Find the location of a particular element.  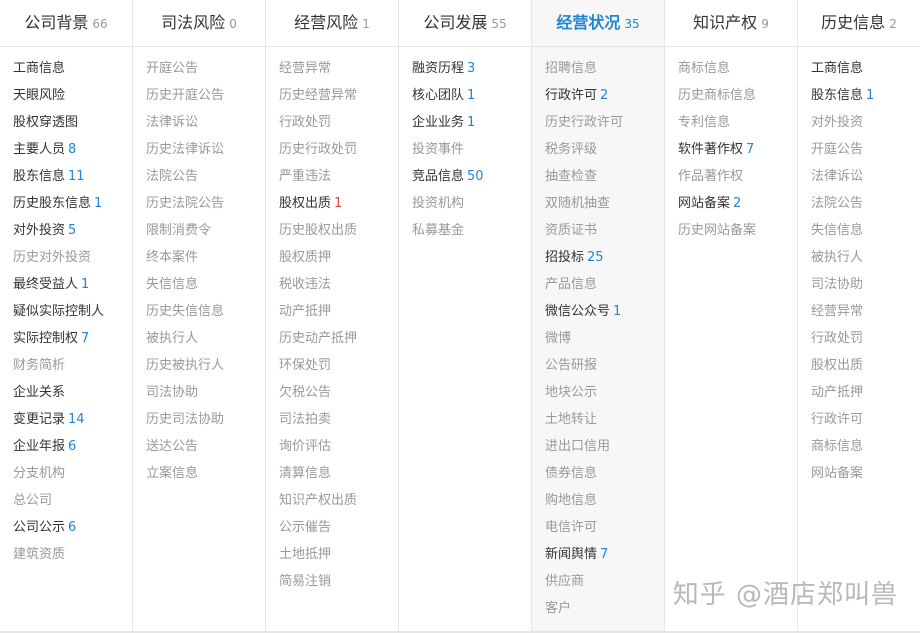

menu-item: 历史法院公告 is located at coordinates (205, 203).